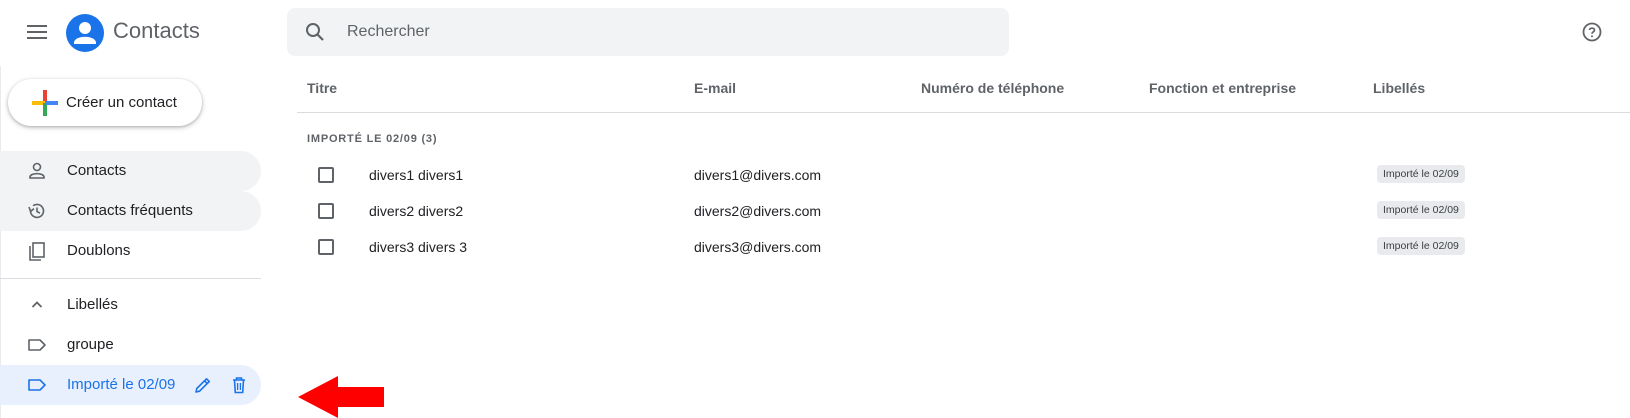 The height and width of the screenshot is (418, 1630). Describe the element at coordinates (715, 88) in the screenshot. I see `column-header-email: E-mail` at that location.